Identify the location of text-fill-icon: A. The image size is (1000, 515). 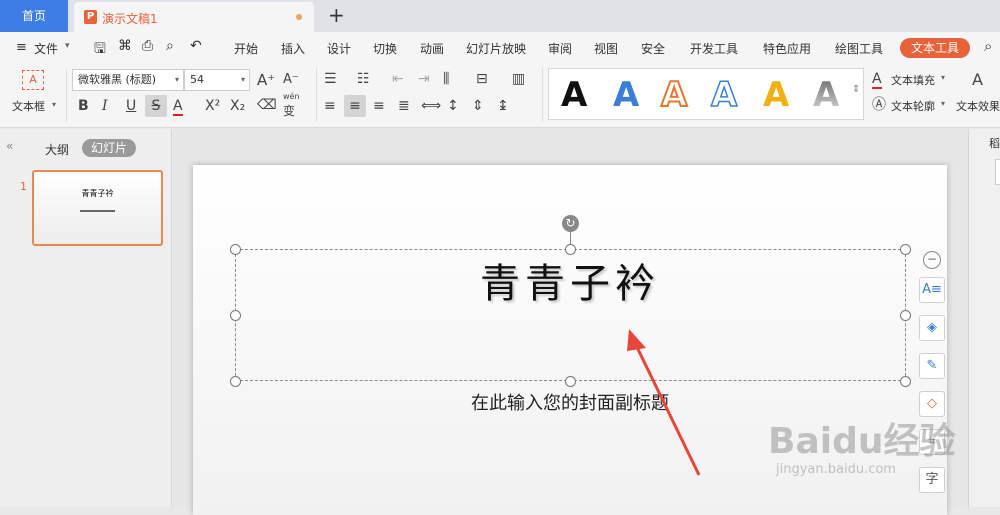
(877, 80).